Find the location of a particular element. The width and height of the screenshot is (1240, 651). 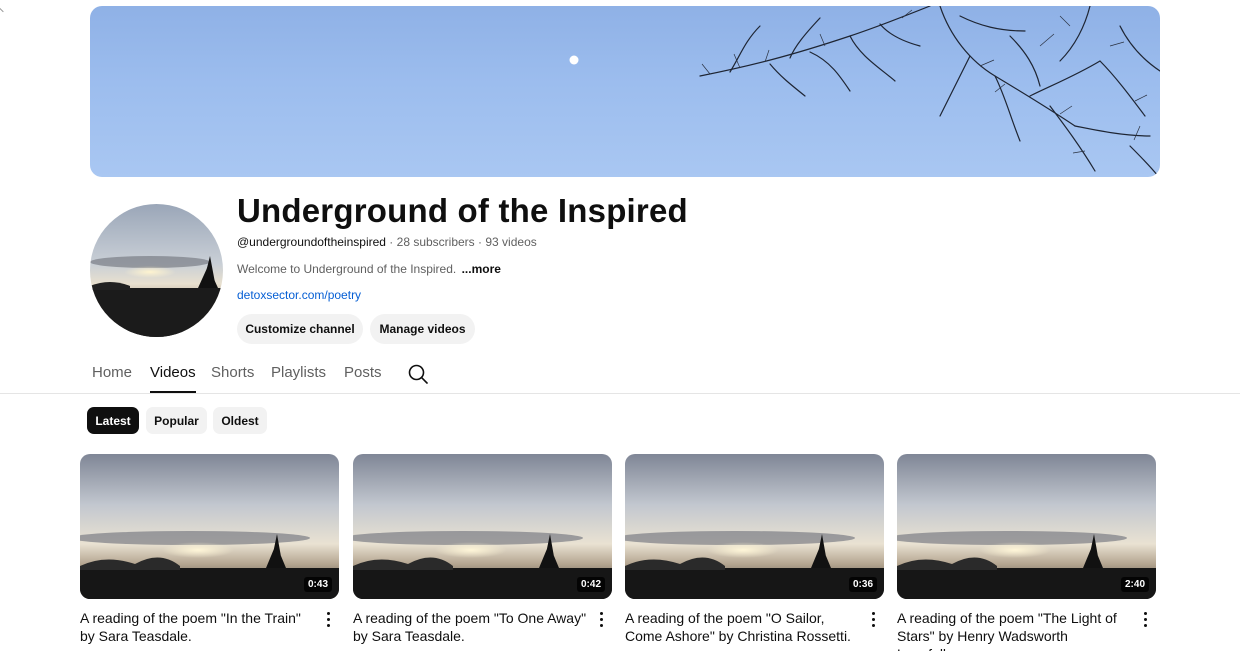

description-text: Welcome to Underground of the Inspired. is located at coordinates (347, 269).